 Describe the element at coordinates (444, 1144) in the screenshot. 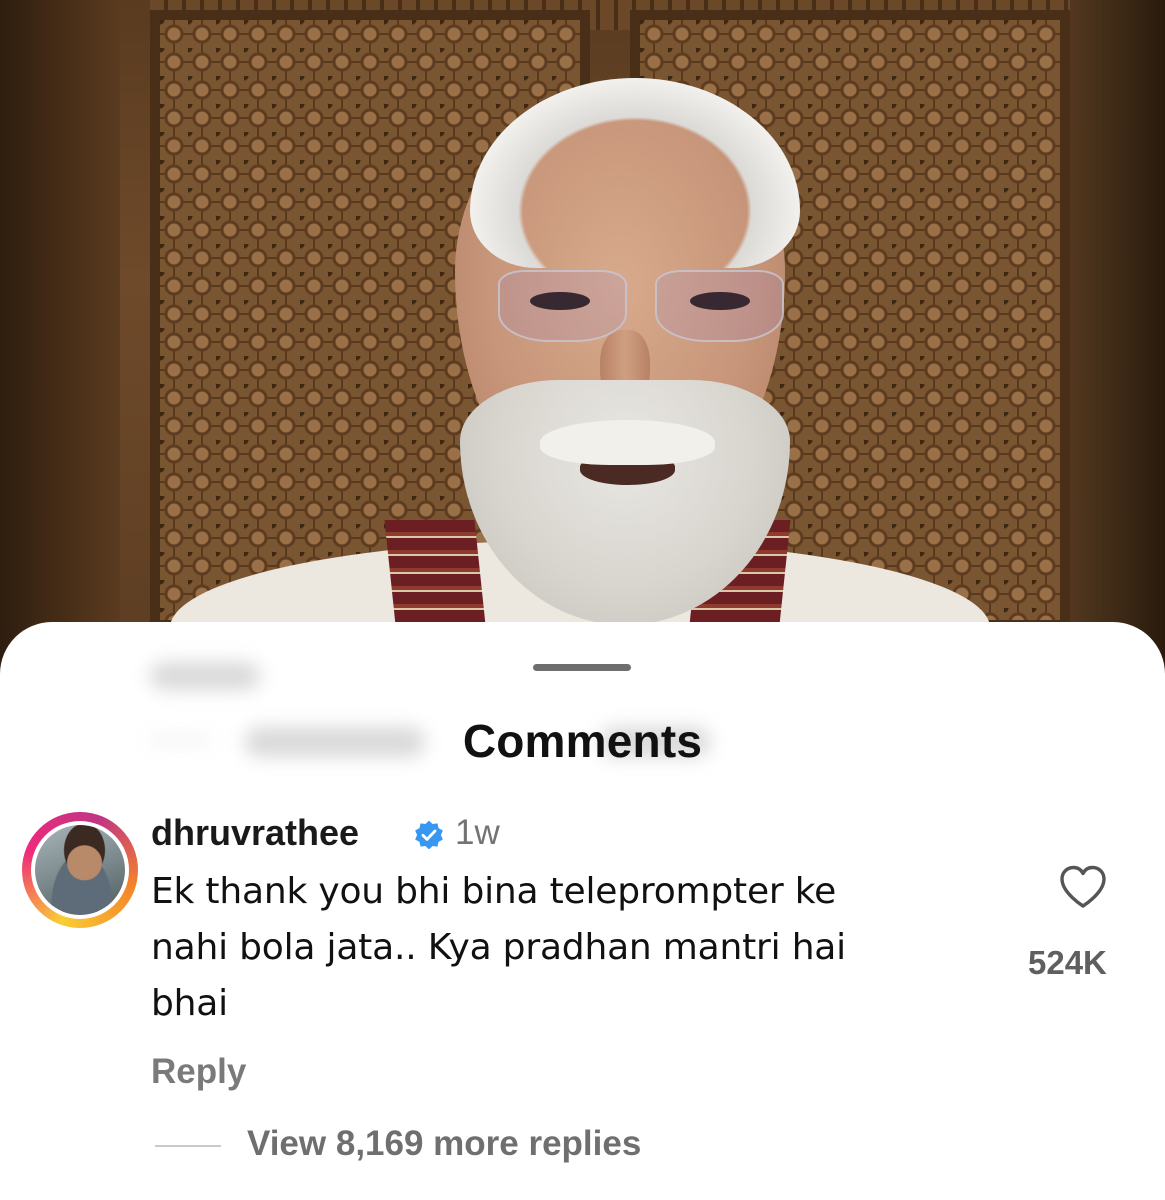

I see `view-replies-button: View 8,169 more replies` at that location.